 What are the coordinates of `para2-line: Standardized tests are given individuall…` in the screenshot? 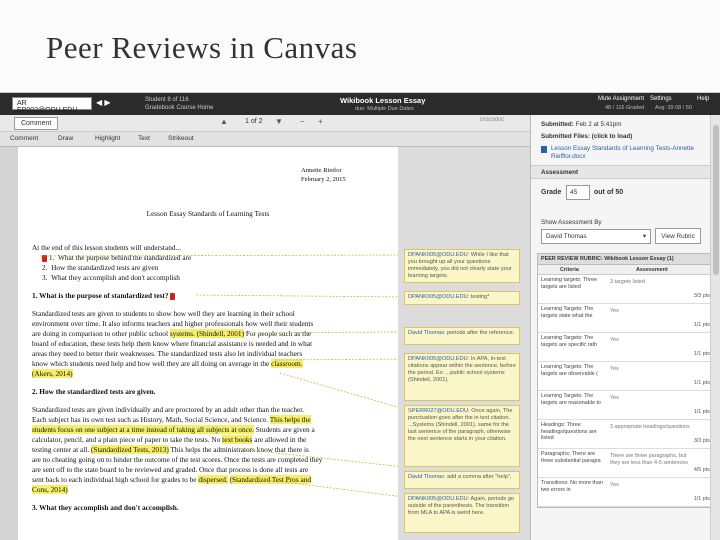 It's located at (168, 409).